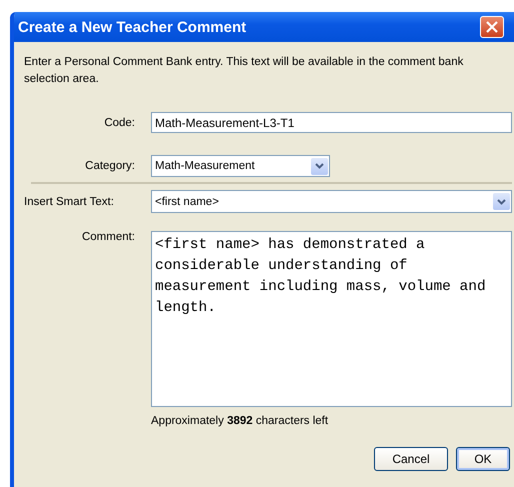  What do you see at coordinates (69, 202) in the screenshot?
I see `field-label: Insert Smart Text:` at bounding box center [69, 202].